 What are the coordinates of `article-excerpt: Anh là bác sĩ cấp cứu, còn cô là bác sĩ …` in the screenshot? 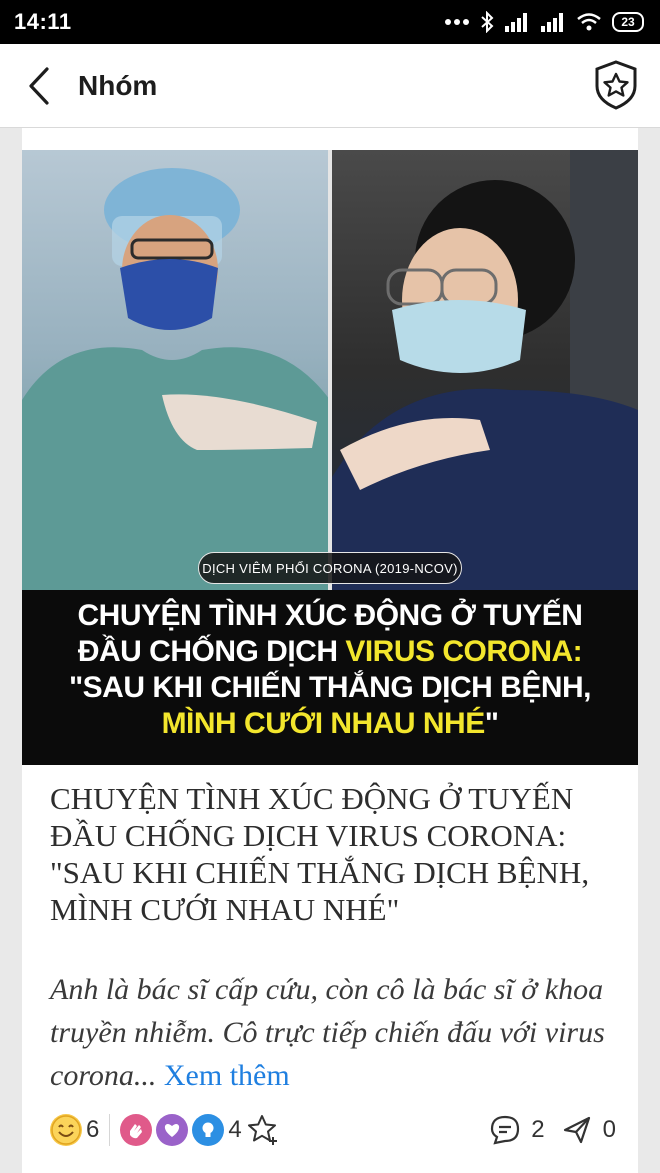 It's located at (335, 1032).